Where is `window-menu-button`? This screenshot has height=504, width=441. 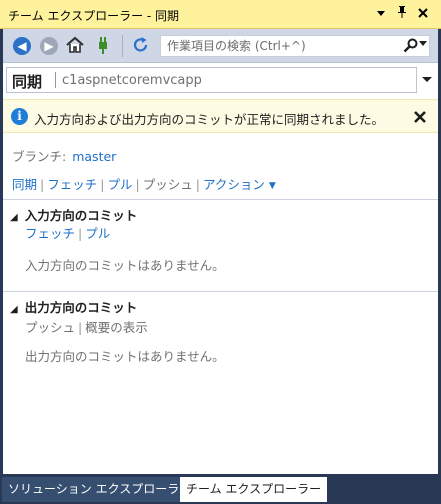
window-menu-button is located at coordinates (381, 14).